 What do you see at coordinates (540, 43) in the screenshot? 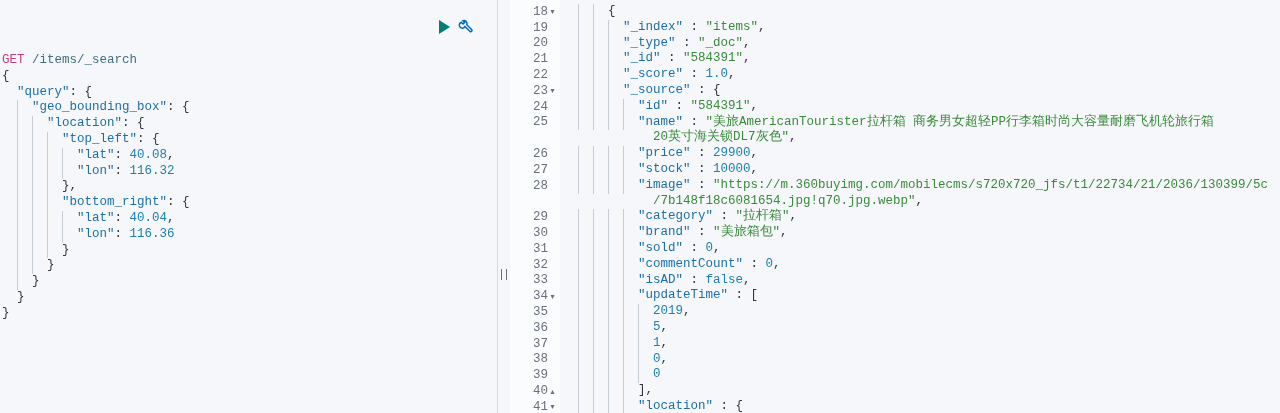
I see `line-number: 20` at bounding box center [540, 43].